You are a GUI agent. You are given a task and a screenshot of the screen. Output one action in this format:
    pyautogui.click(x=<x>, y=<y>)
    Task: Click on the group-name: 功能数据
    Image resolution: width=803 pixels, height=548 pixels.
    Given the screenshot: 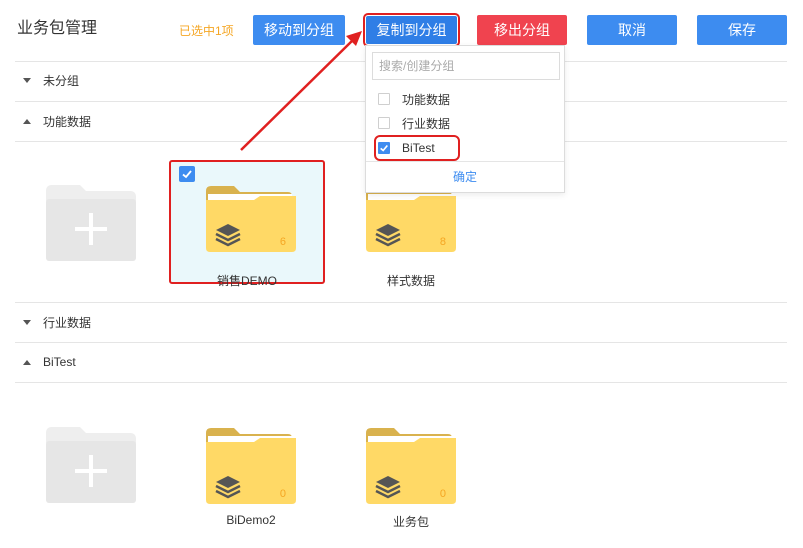 What is the action you would take?
    pyautogui.click(x=67, y=121)
    